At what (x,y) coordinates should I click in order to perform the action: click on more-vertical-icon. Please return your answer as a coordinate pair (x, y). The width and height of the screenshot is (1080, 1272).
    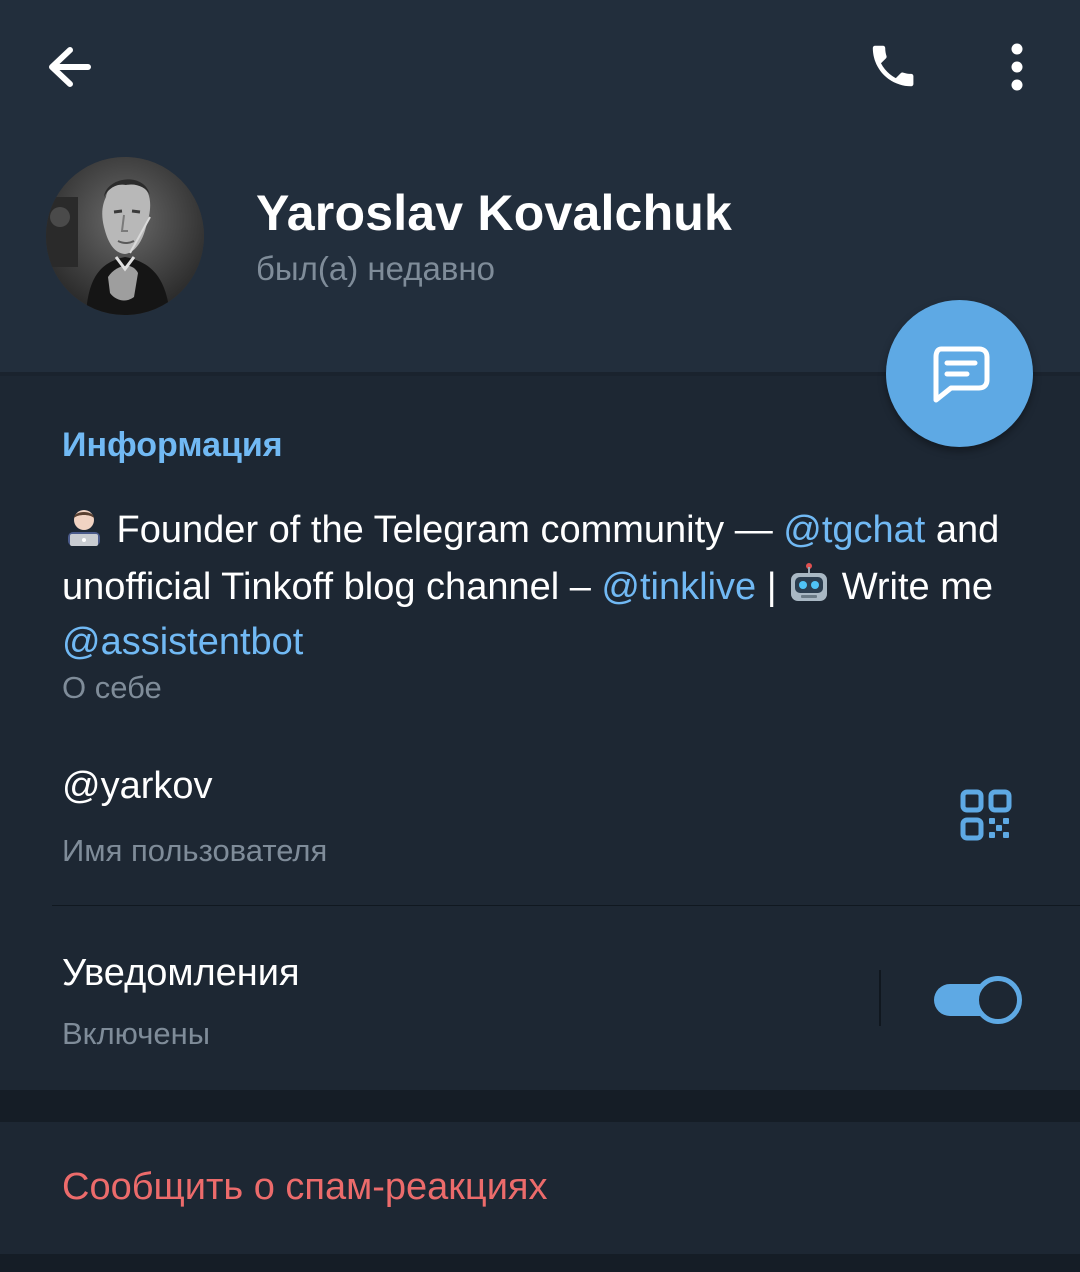
    Looking at the image, I should click on (1017, 67).